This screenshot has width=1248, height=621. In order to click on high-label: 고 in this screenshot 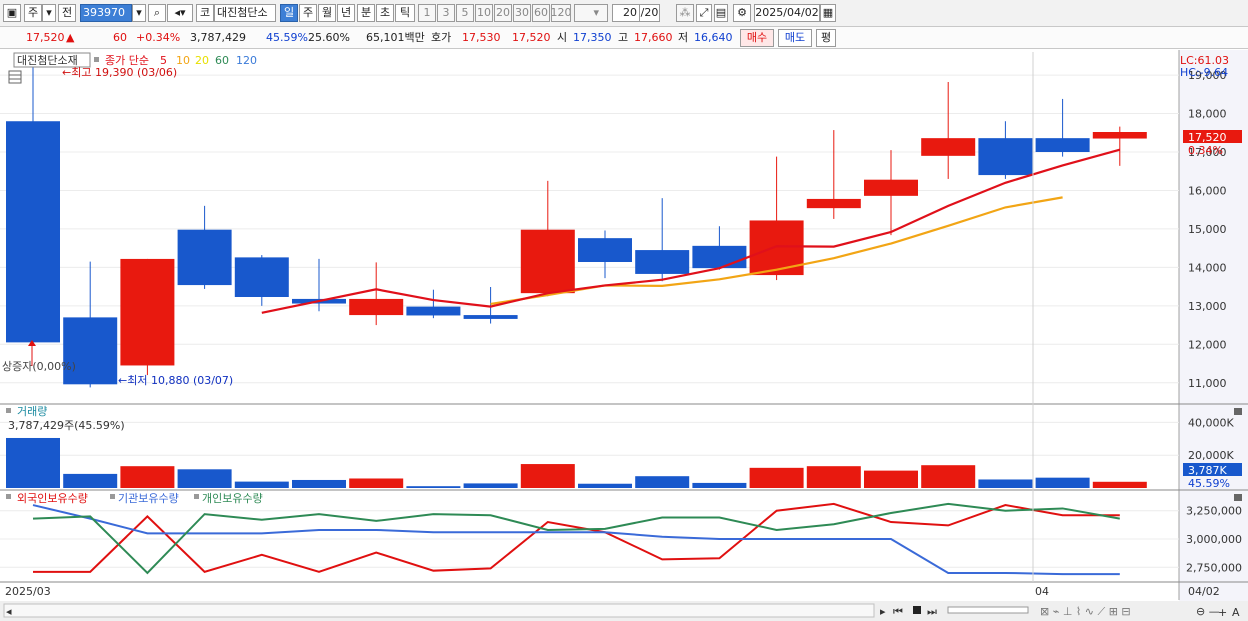, I will do `click(623, 37)`.